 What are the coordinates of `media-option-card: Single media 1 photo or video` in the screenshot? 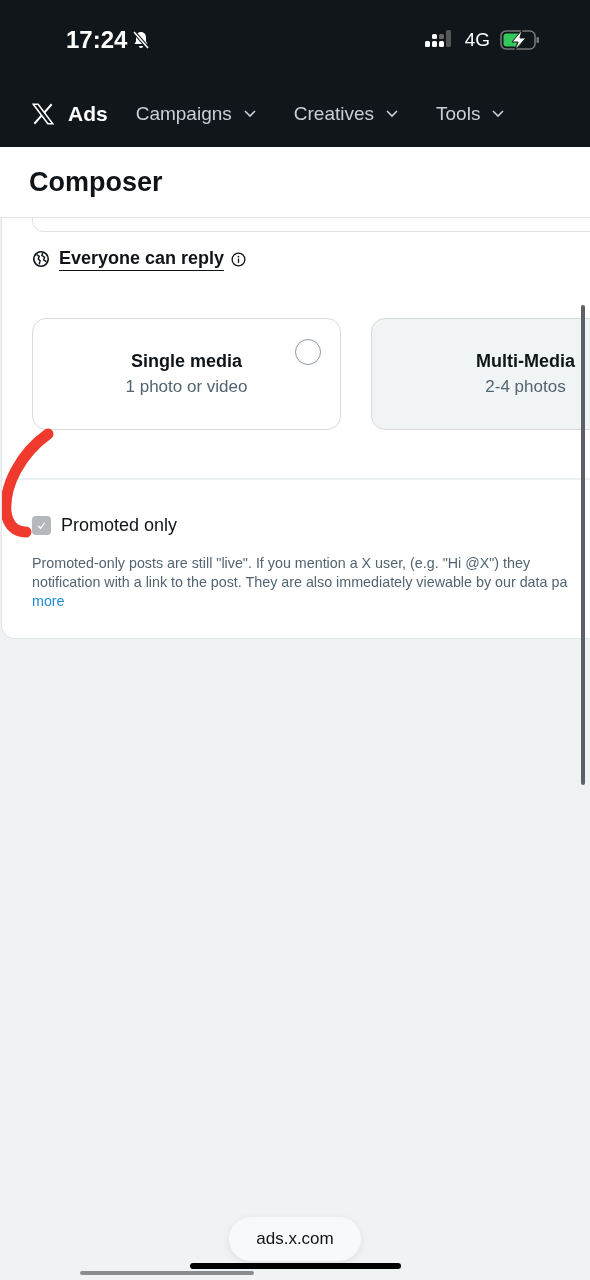 It's located at (186, 374).